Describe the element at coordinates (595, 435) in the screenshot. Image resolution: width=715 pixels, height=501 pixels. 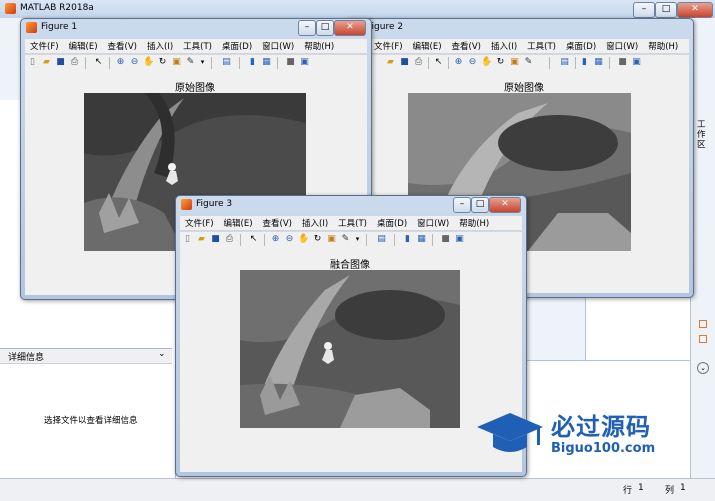
I see `watermark: 必过源码 Biguo100.com` at that location.